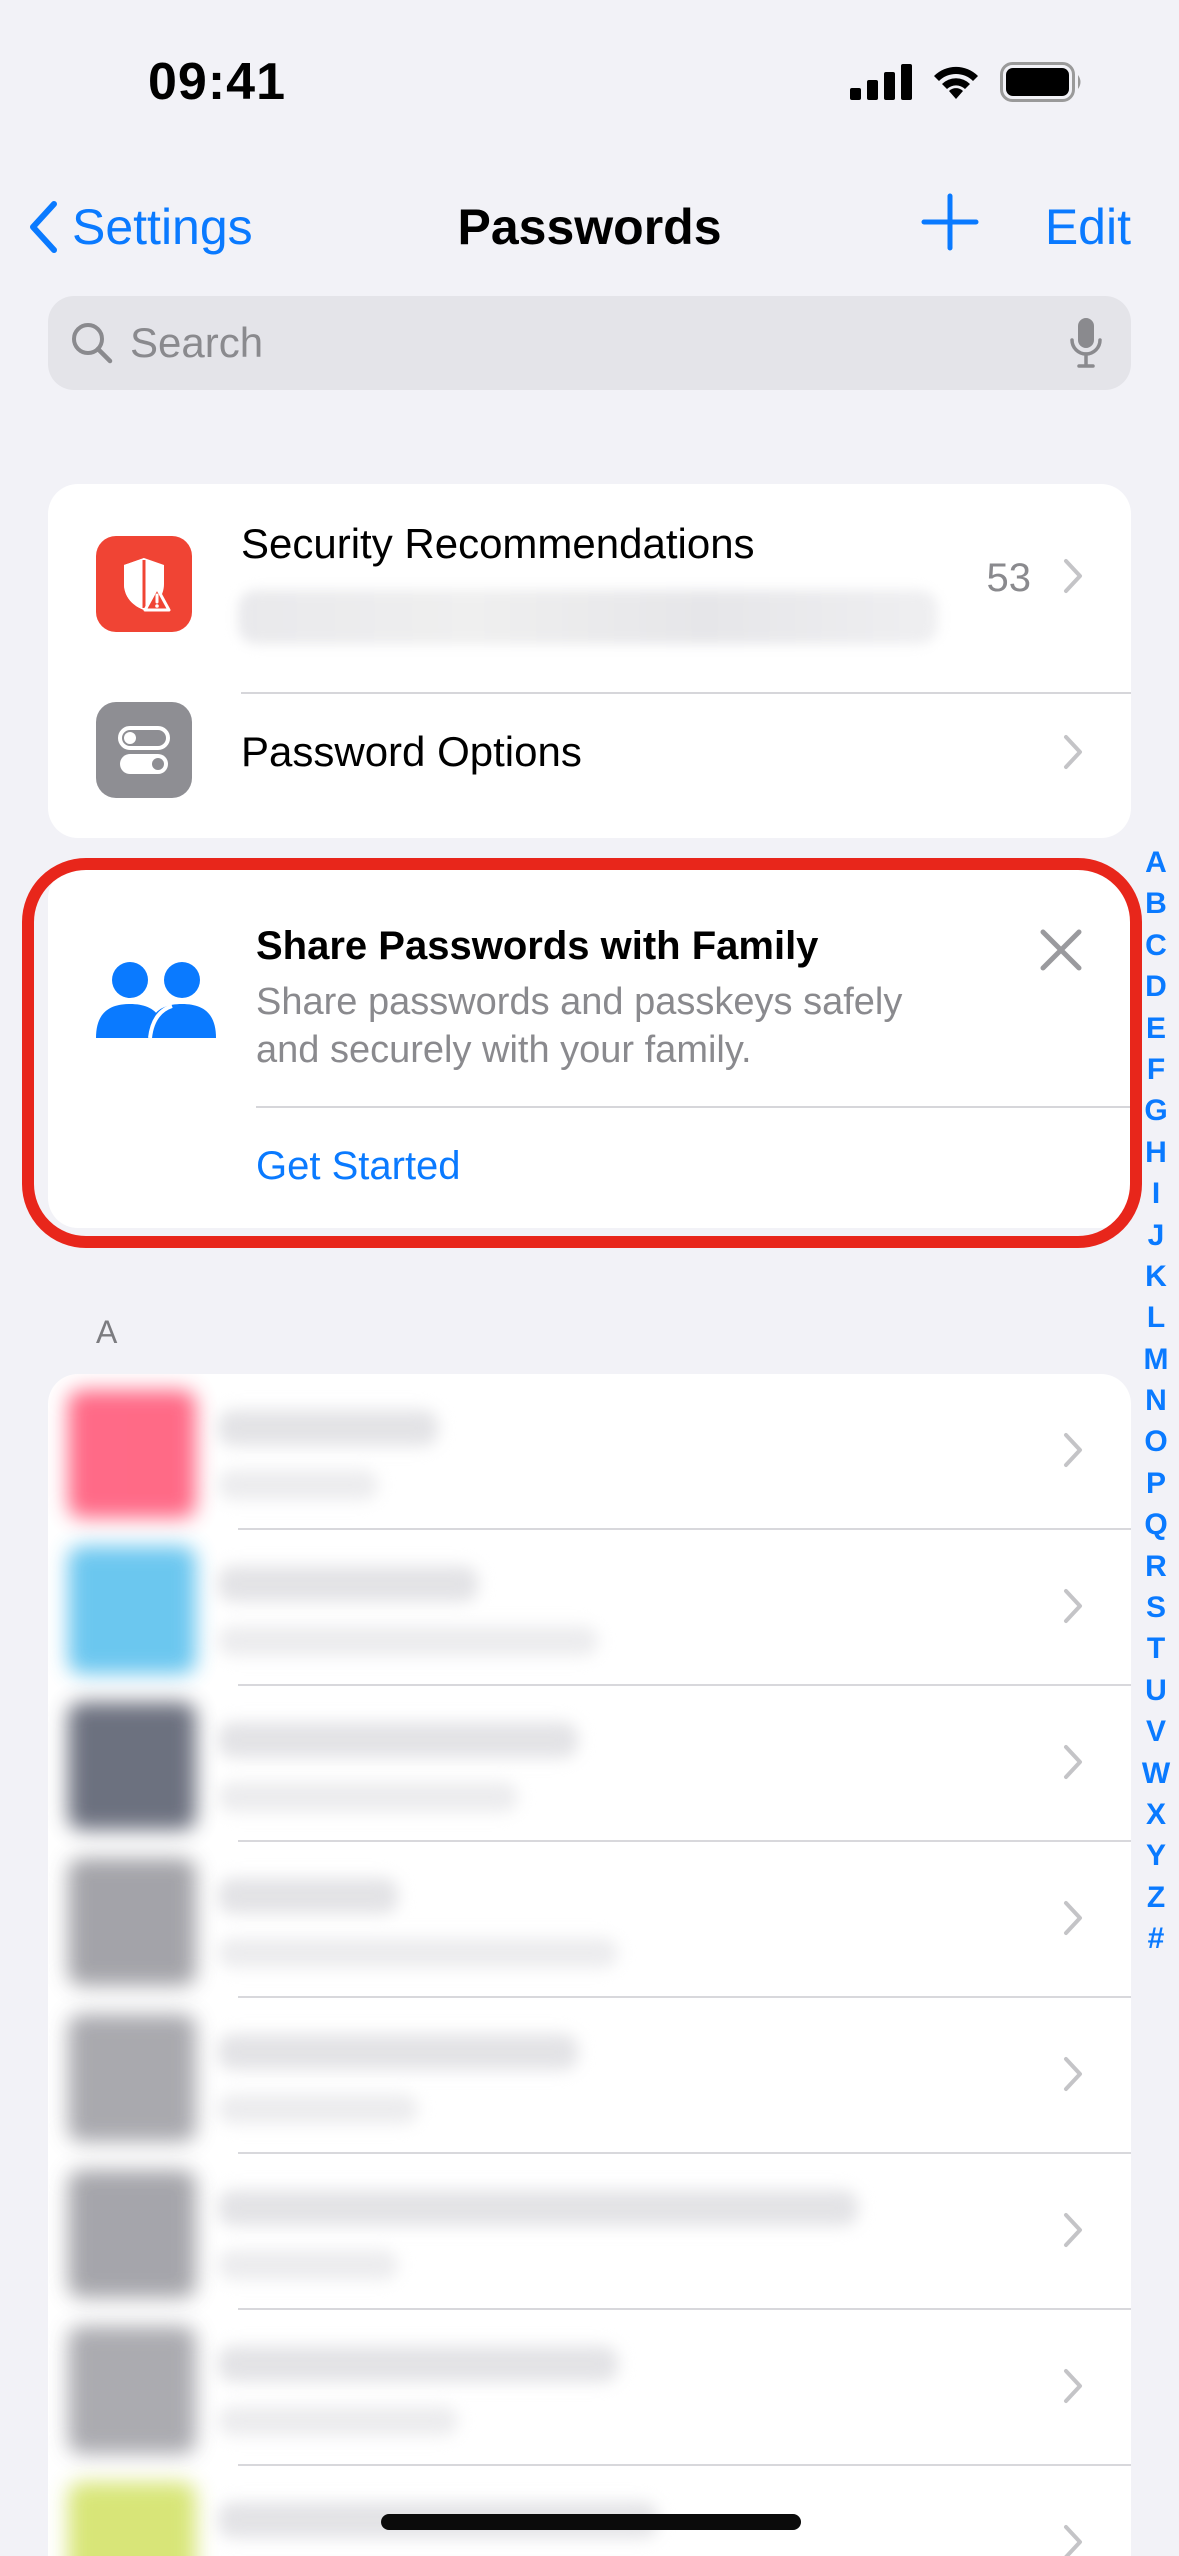  I want to click on index-letter: S, so click(1156, 1607).